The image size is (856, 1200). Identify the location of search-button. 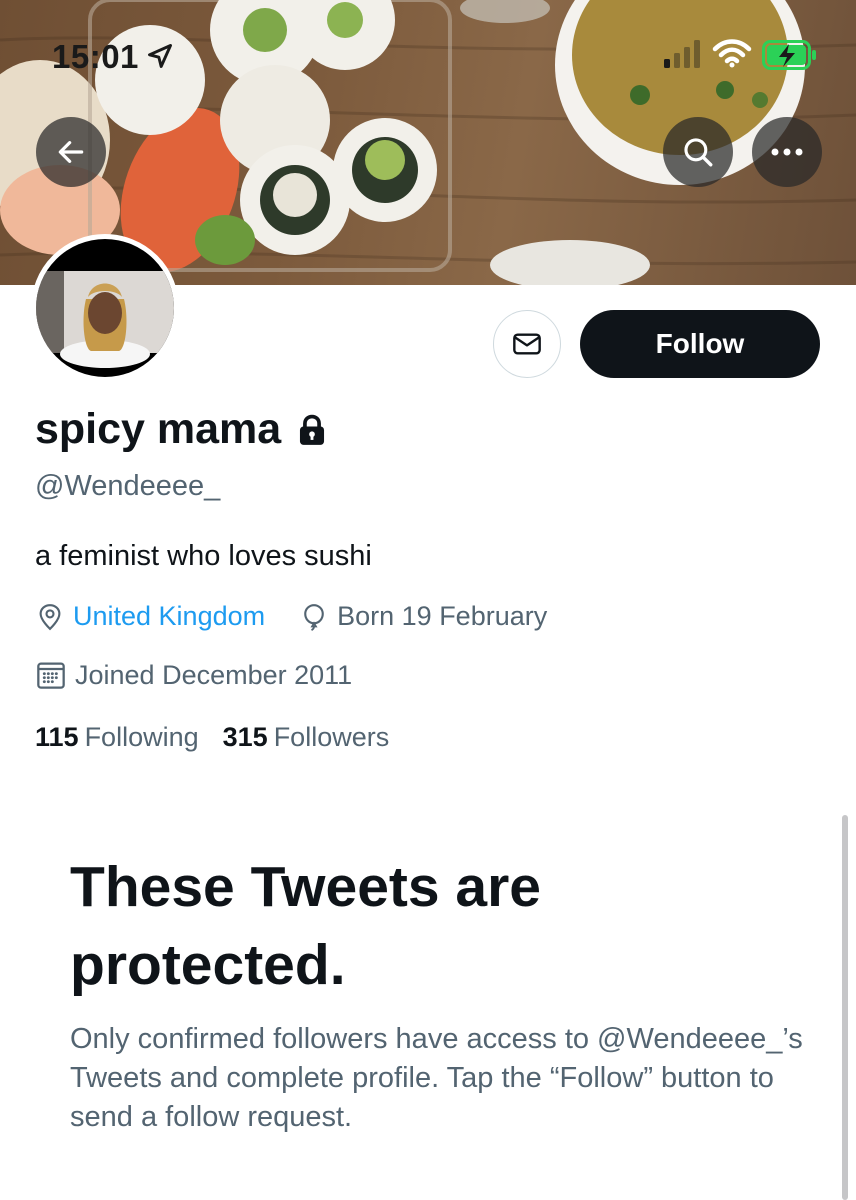
(698, 152).